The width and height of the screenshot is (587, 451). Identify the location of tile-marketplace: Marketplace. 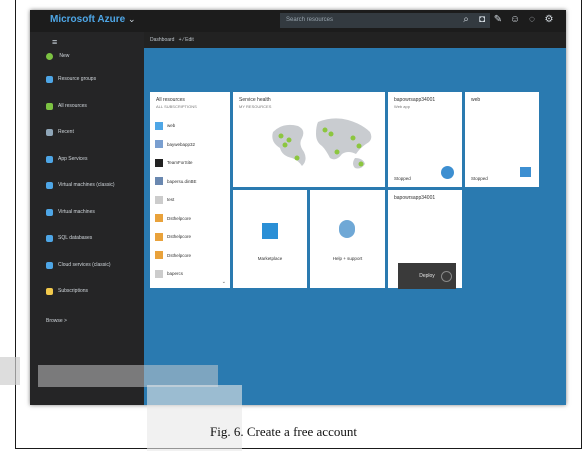
(270, 239).